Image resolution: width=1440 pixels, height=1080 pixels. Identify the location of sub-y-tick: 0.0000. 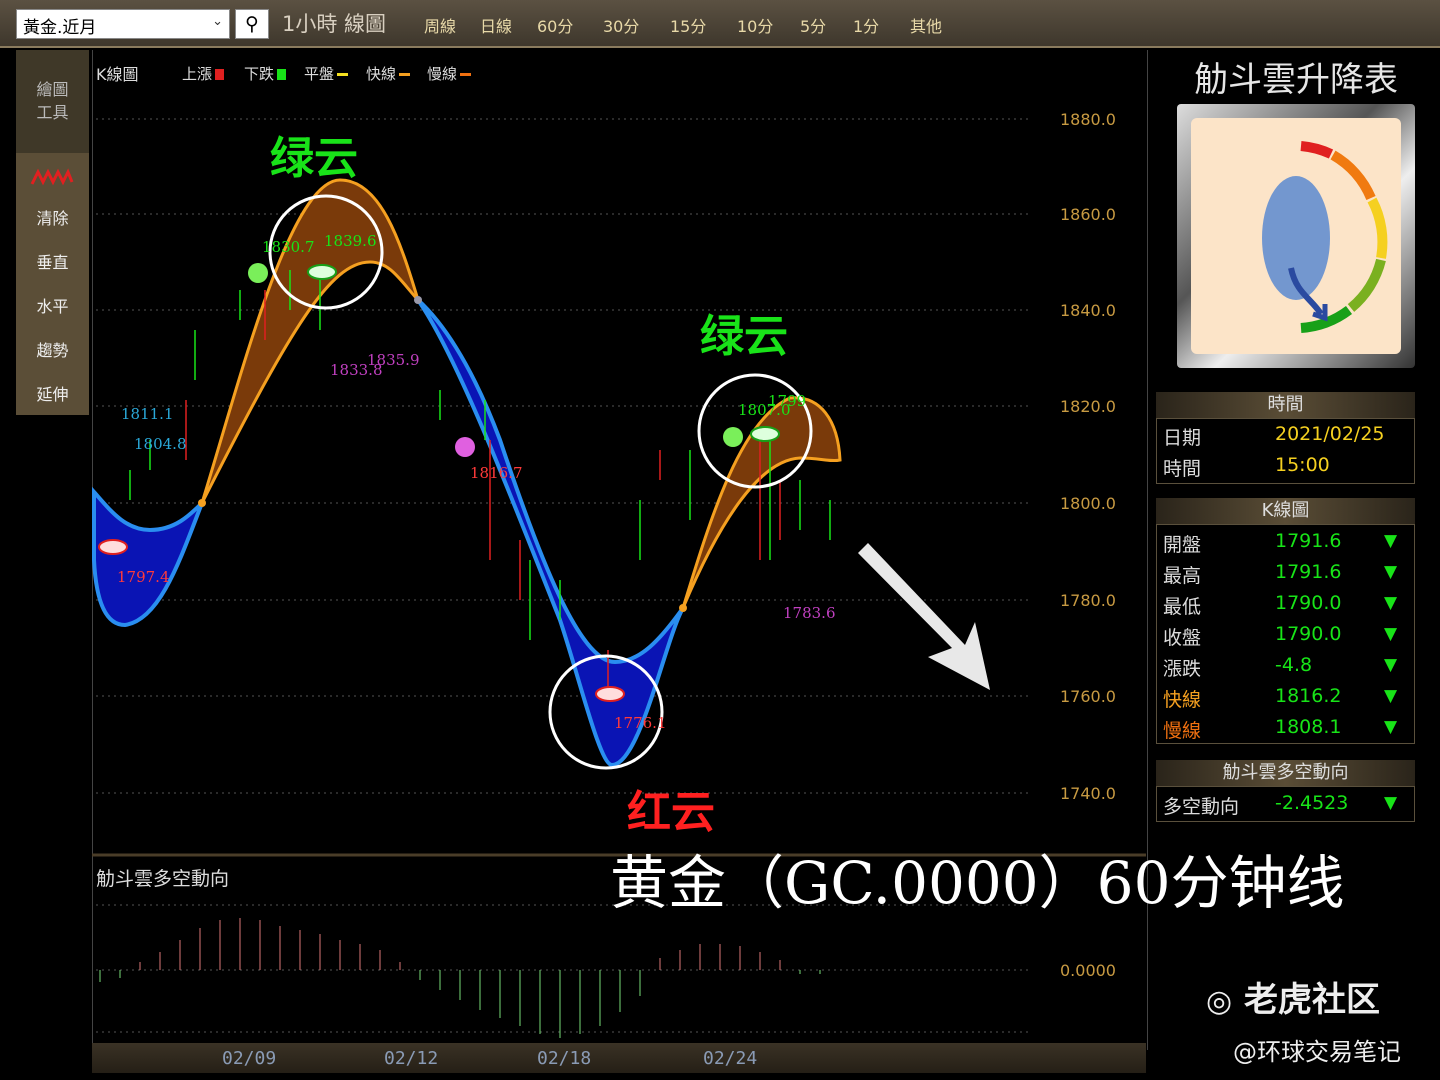
(1088, 970).